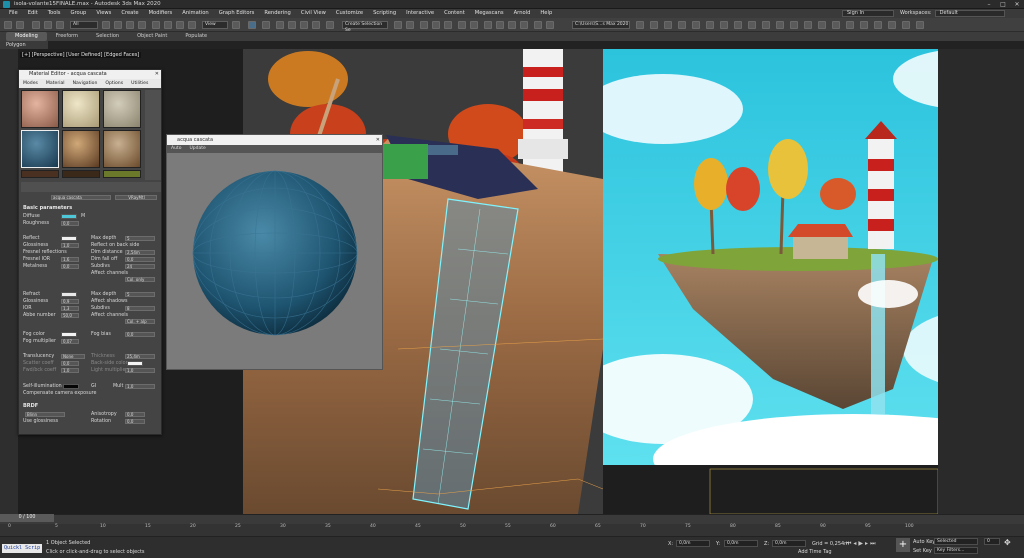 This screenshot has height=558, width=1024. What do you see at coordinates (33, 13) in the screenshot?
I see `menu-edit: Edit` at bounding box center [33, 13].